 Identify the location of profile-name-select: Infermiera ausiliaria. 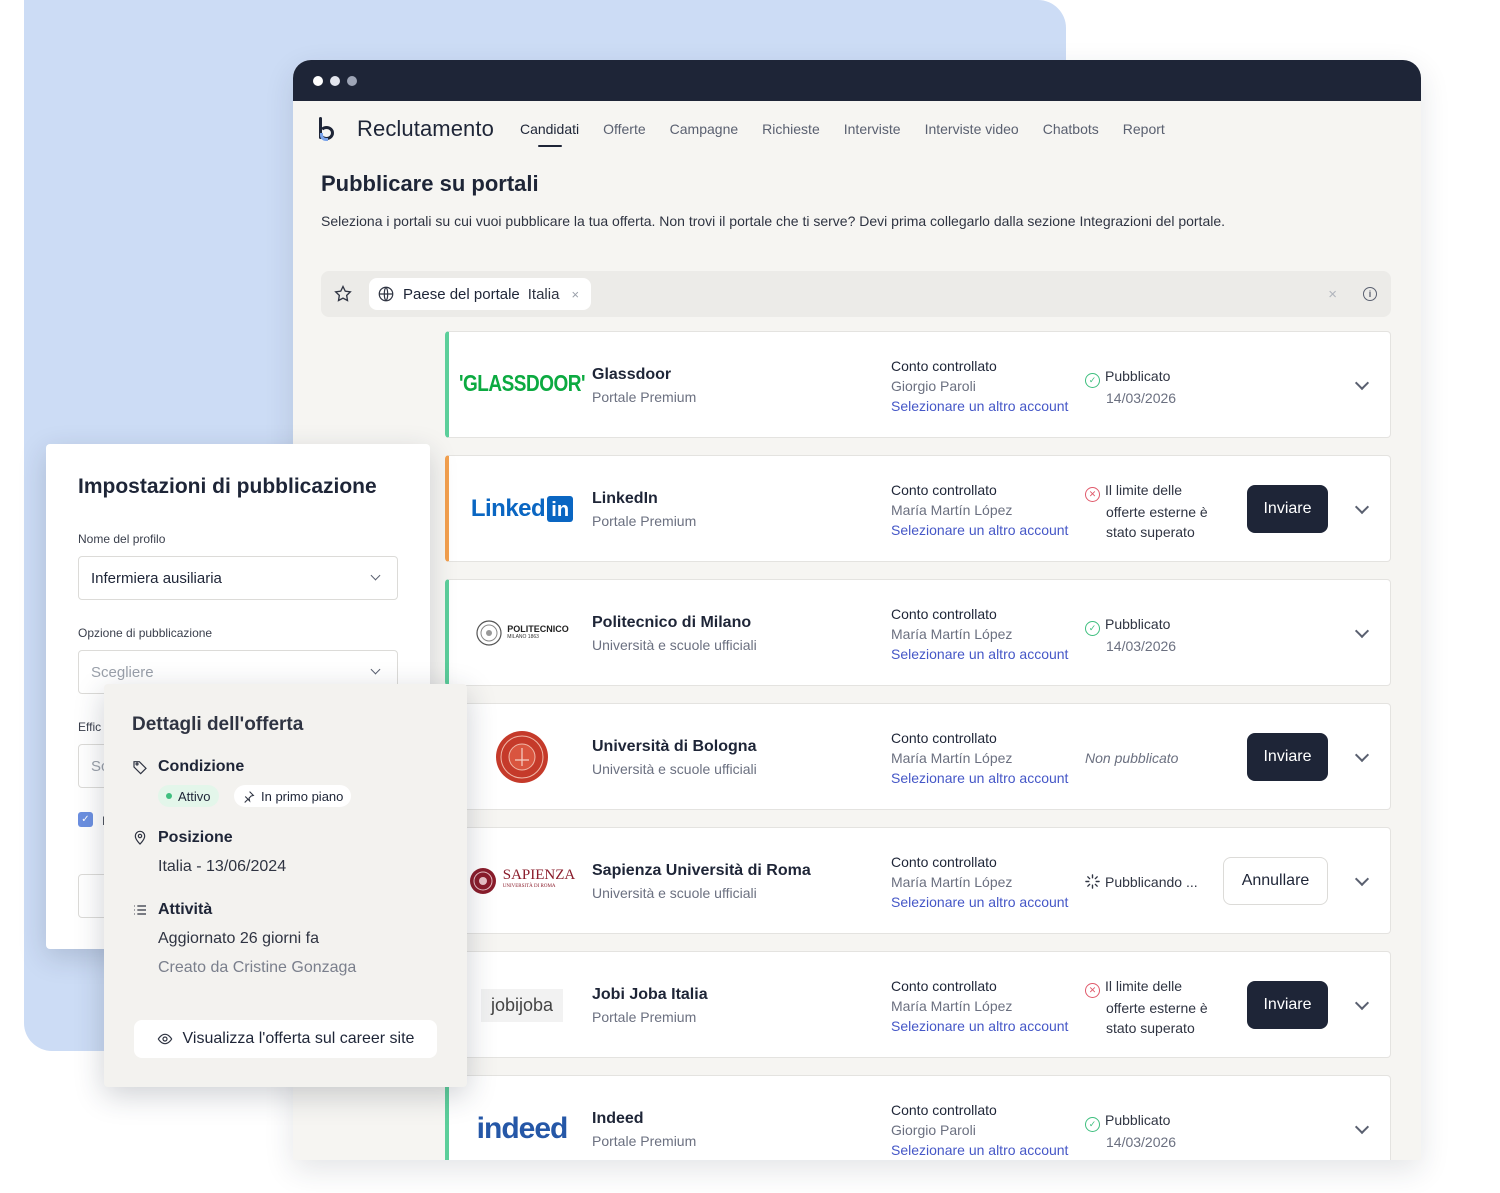
(238, 578).